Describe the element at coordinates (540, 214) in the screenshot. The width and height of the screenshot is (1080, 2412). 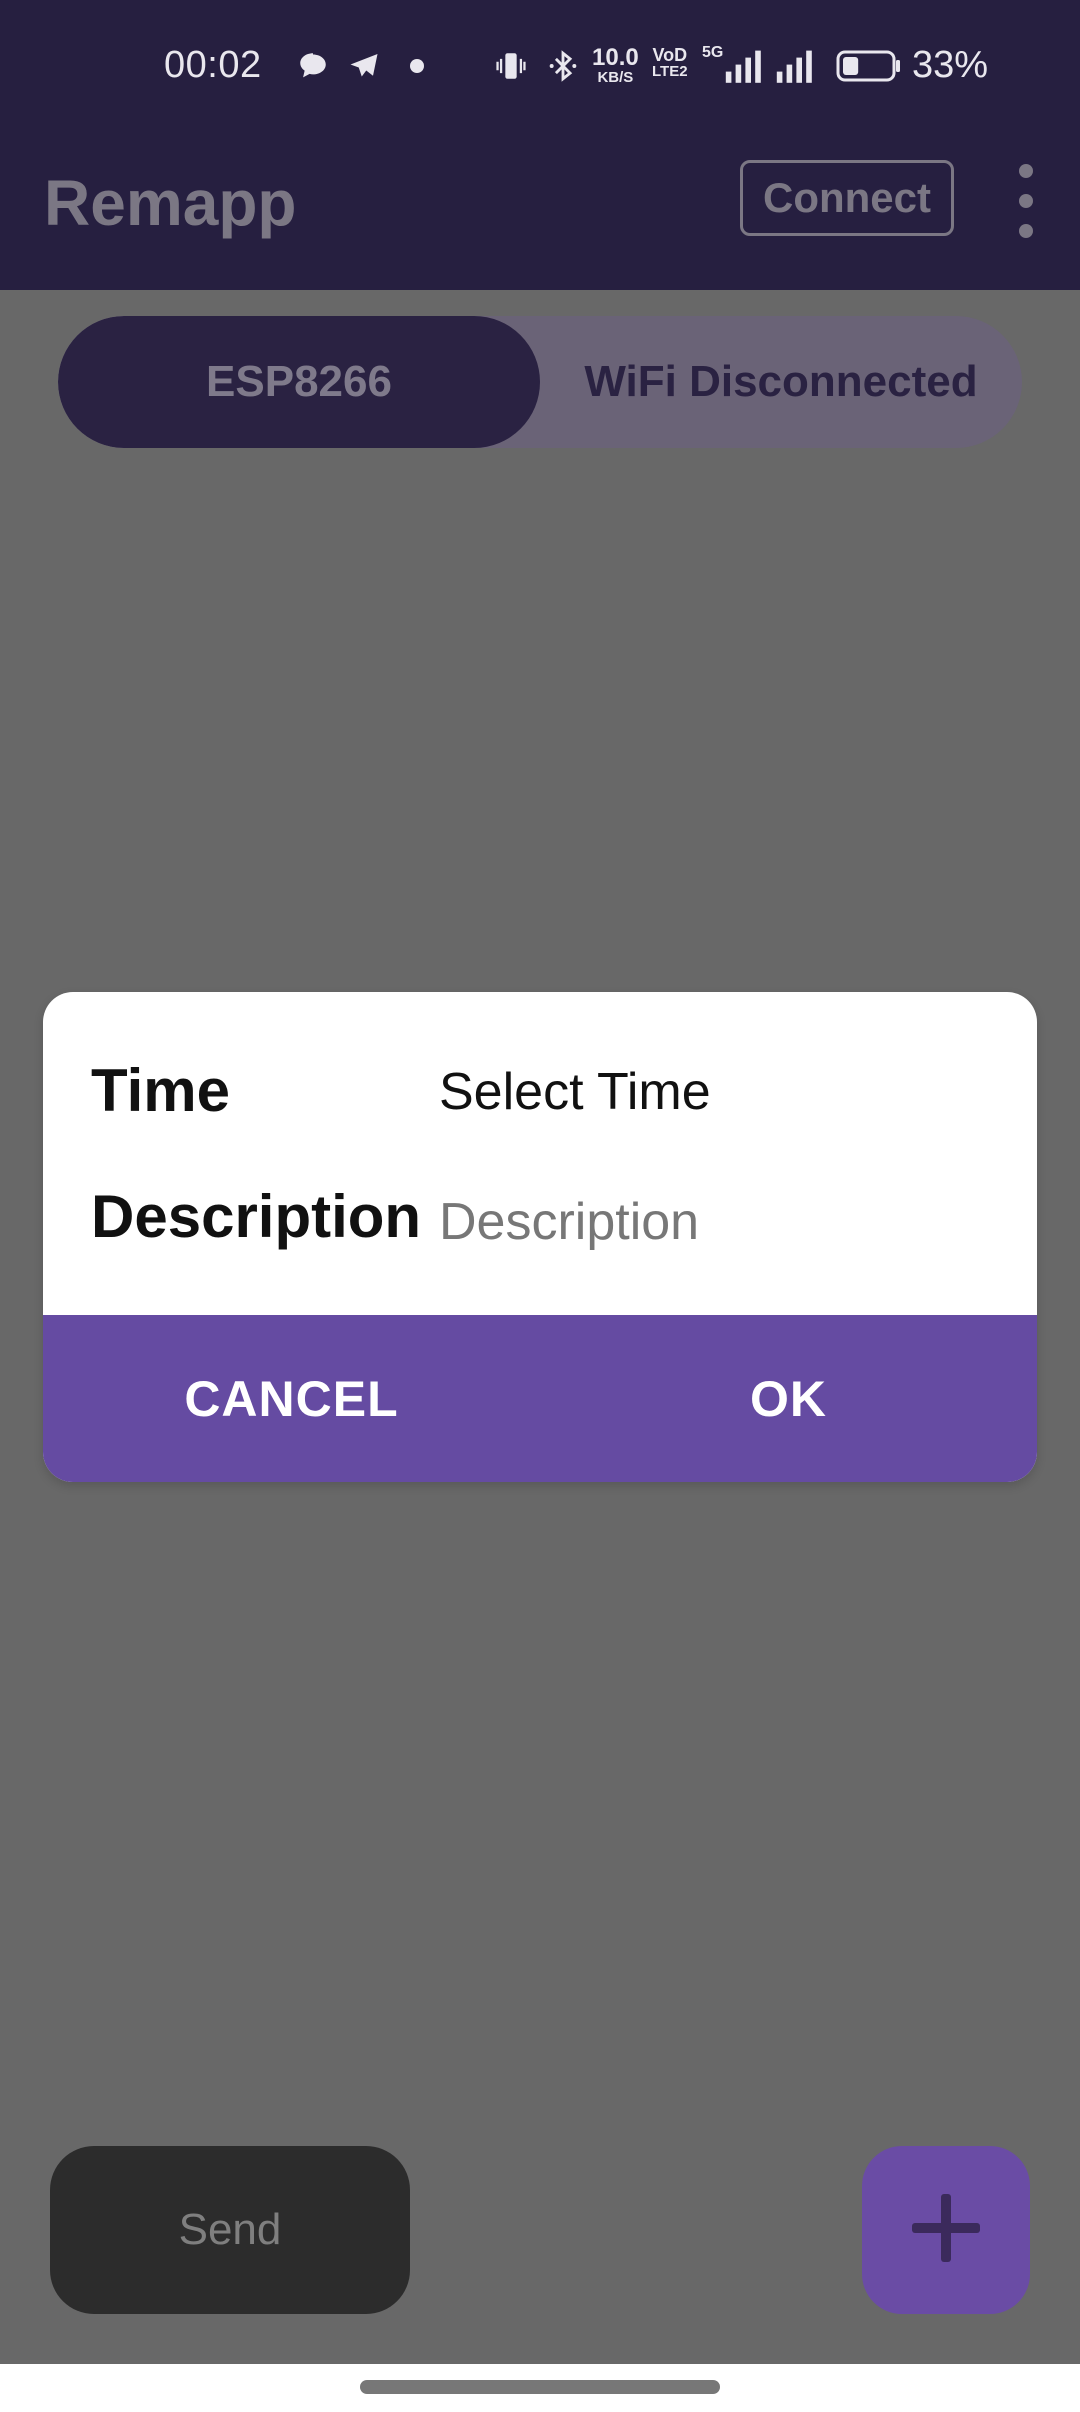
I see `app-bar: Remapp Connect` at that location.